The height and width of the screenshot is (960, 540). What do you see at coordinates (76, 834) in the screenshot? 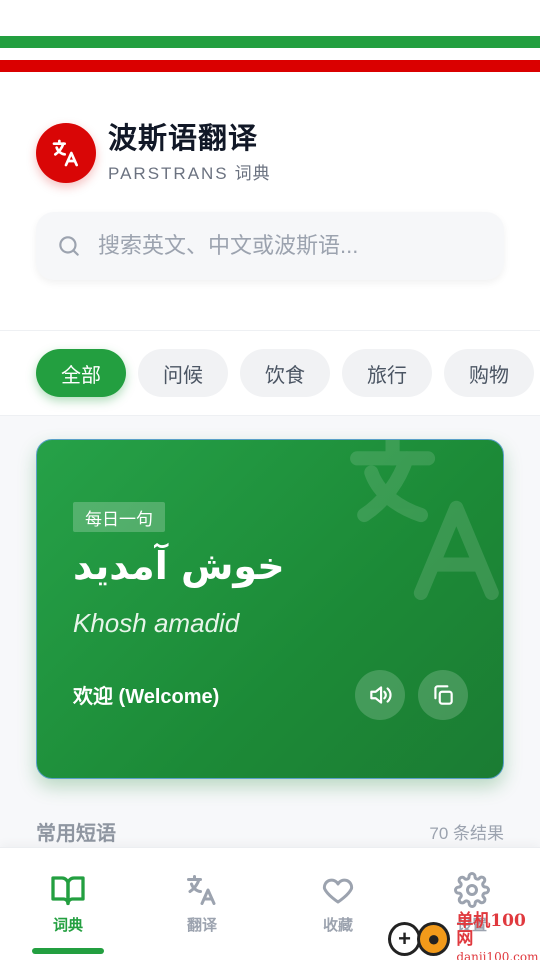
I see `section-title: 常用短语` at bounding box center [76, 834].